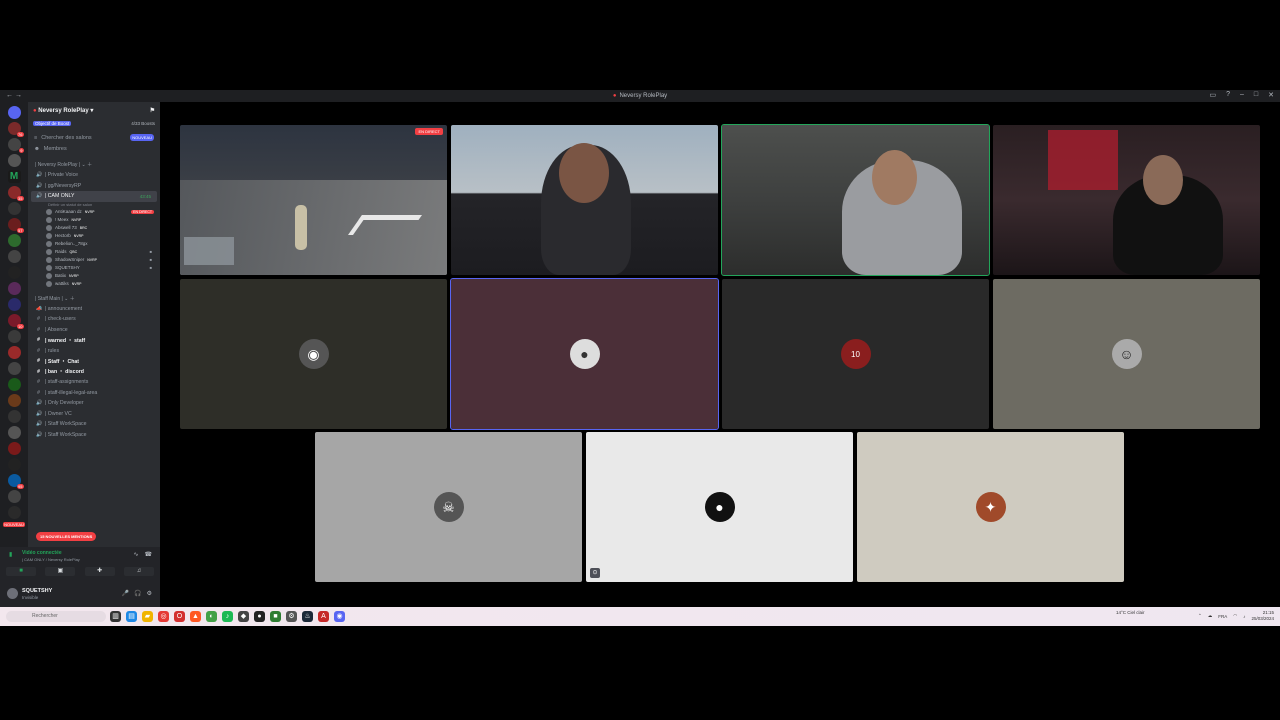  What do you see at coordinates (137, 593) in the screenshot?
I see `headset-icon: 🎧` at bounding box center [137, 593].